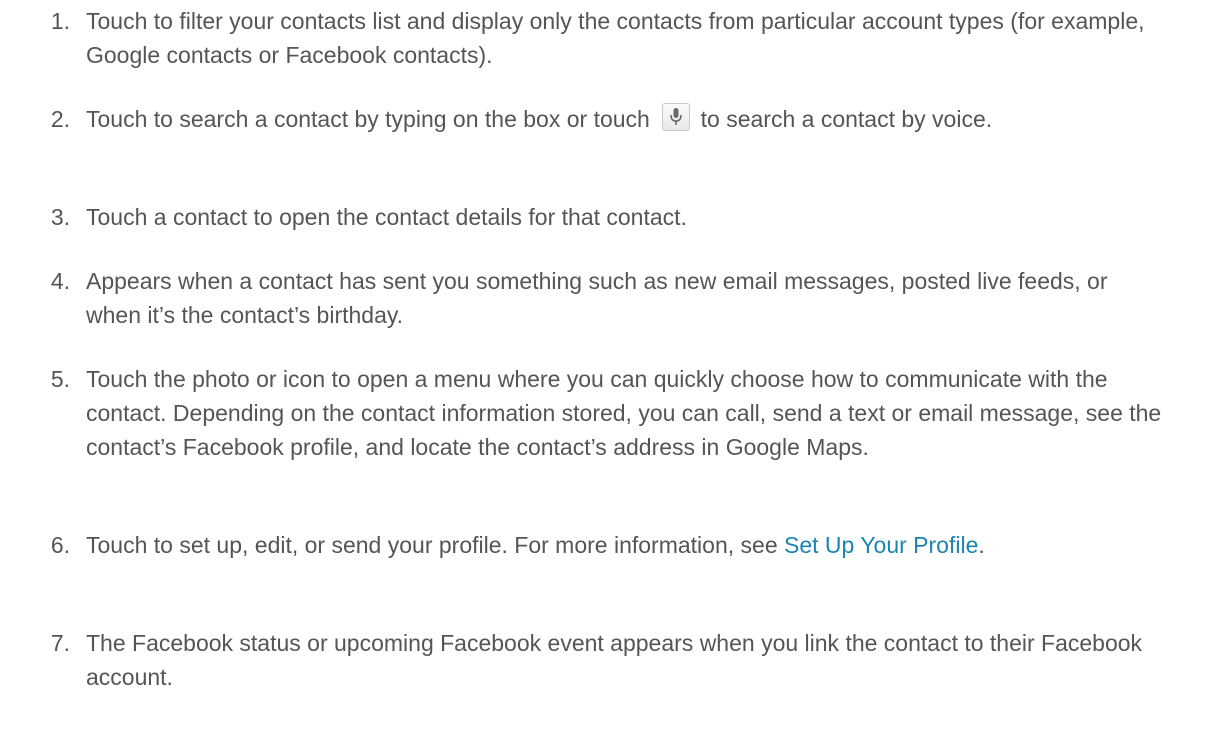 The width and height of the screenshot is (1206, 747). Describe the element at coordinates (60, 379) in the screenshot. I see `list-number: 5.` at that location.